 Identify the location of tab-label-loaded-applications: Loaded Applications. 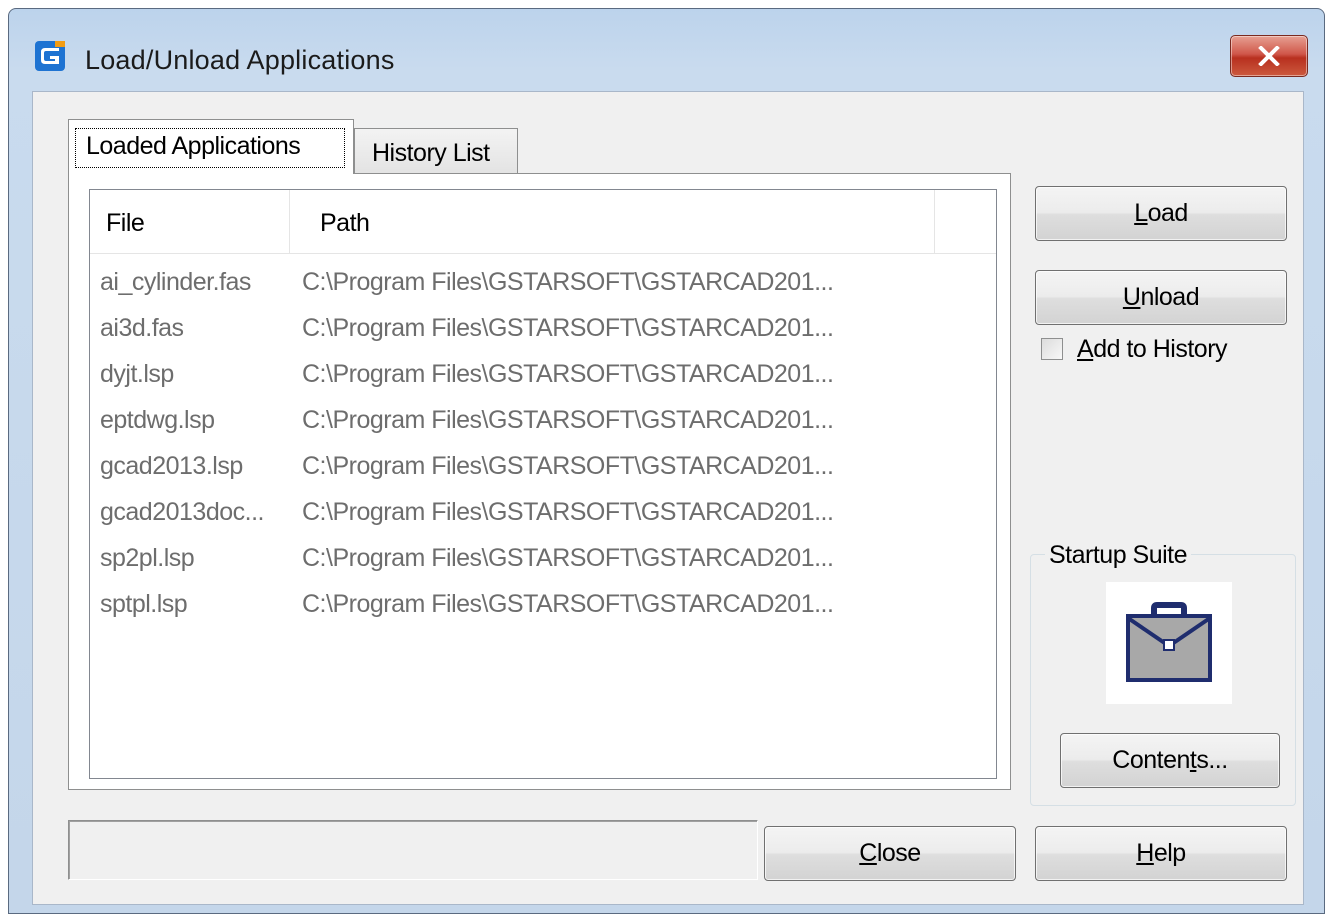
(210, 148).